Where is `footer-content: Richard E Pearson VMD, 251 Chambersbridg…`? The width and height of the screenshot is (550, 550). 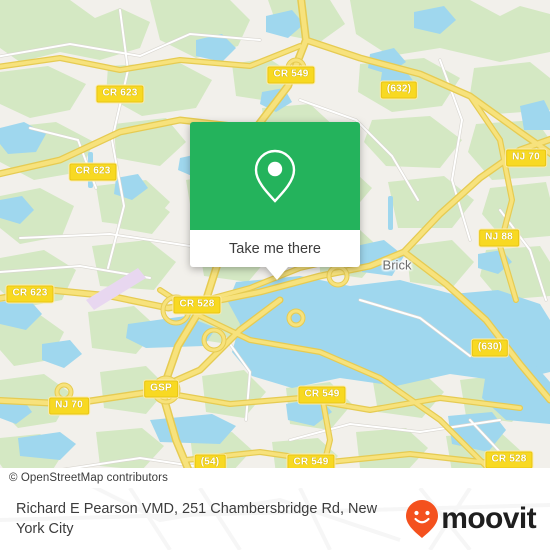
footer-content: Richard E Pearson VMD, 251 Chambersbridg… is located at coordinates (275, 519).